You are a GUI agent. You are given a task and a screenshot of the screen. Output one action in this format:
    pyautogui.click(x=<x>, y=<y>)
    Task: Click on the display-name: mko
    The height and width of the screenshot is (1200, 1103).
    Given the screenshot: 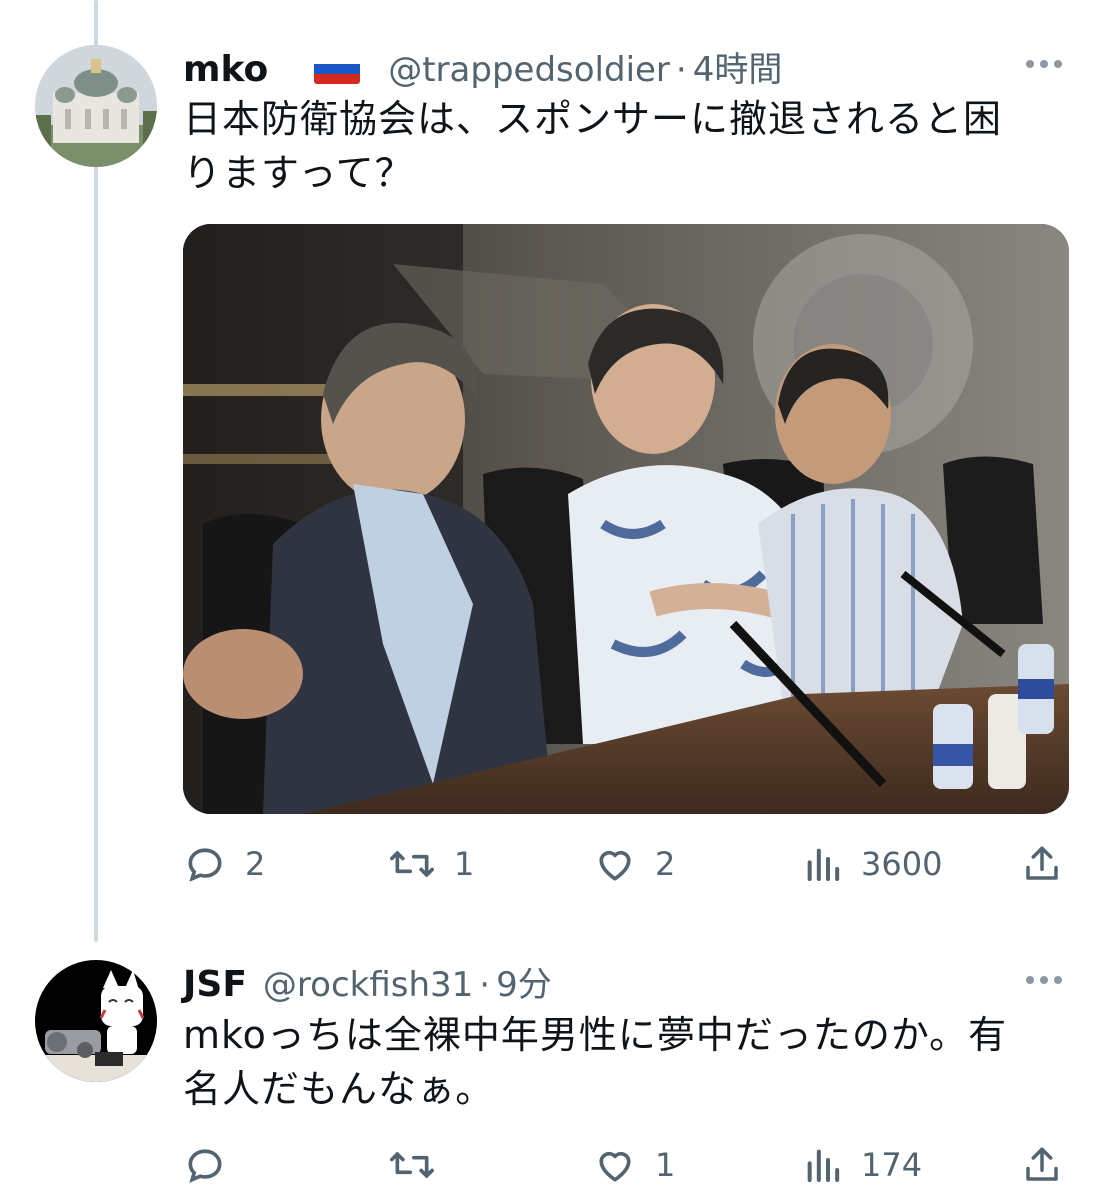 What is the action you would take?
    pyautogui.click(x=225, y=69)
    